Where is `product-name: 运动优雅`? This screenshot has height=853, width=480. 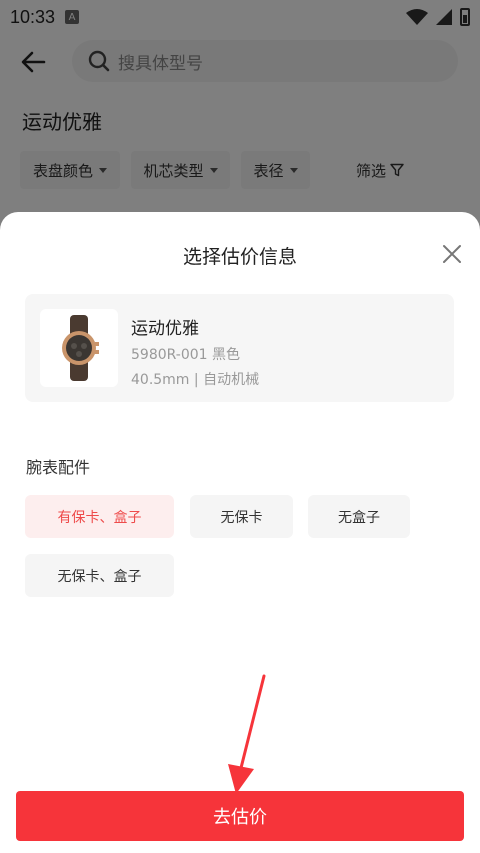
product-name: 运动优雅 is located at coordinates (165, 329).